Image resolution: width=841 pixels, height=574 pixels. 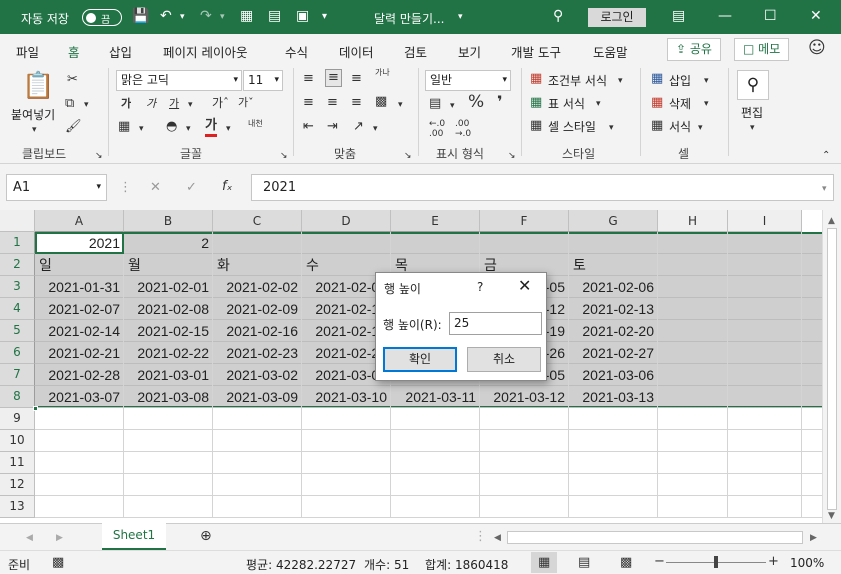 I want to click on cell: 2, so click(x=168, y=243).